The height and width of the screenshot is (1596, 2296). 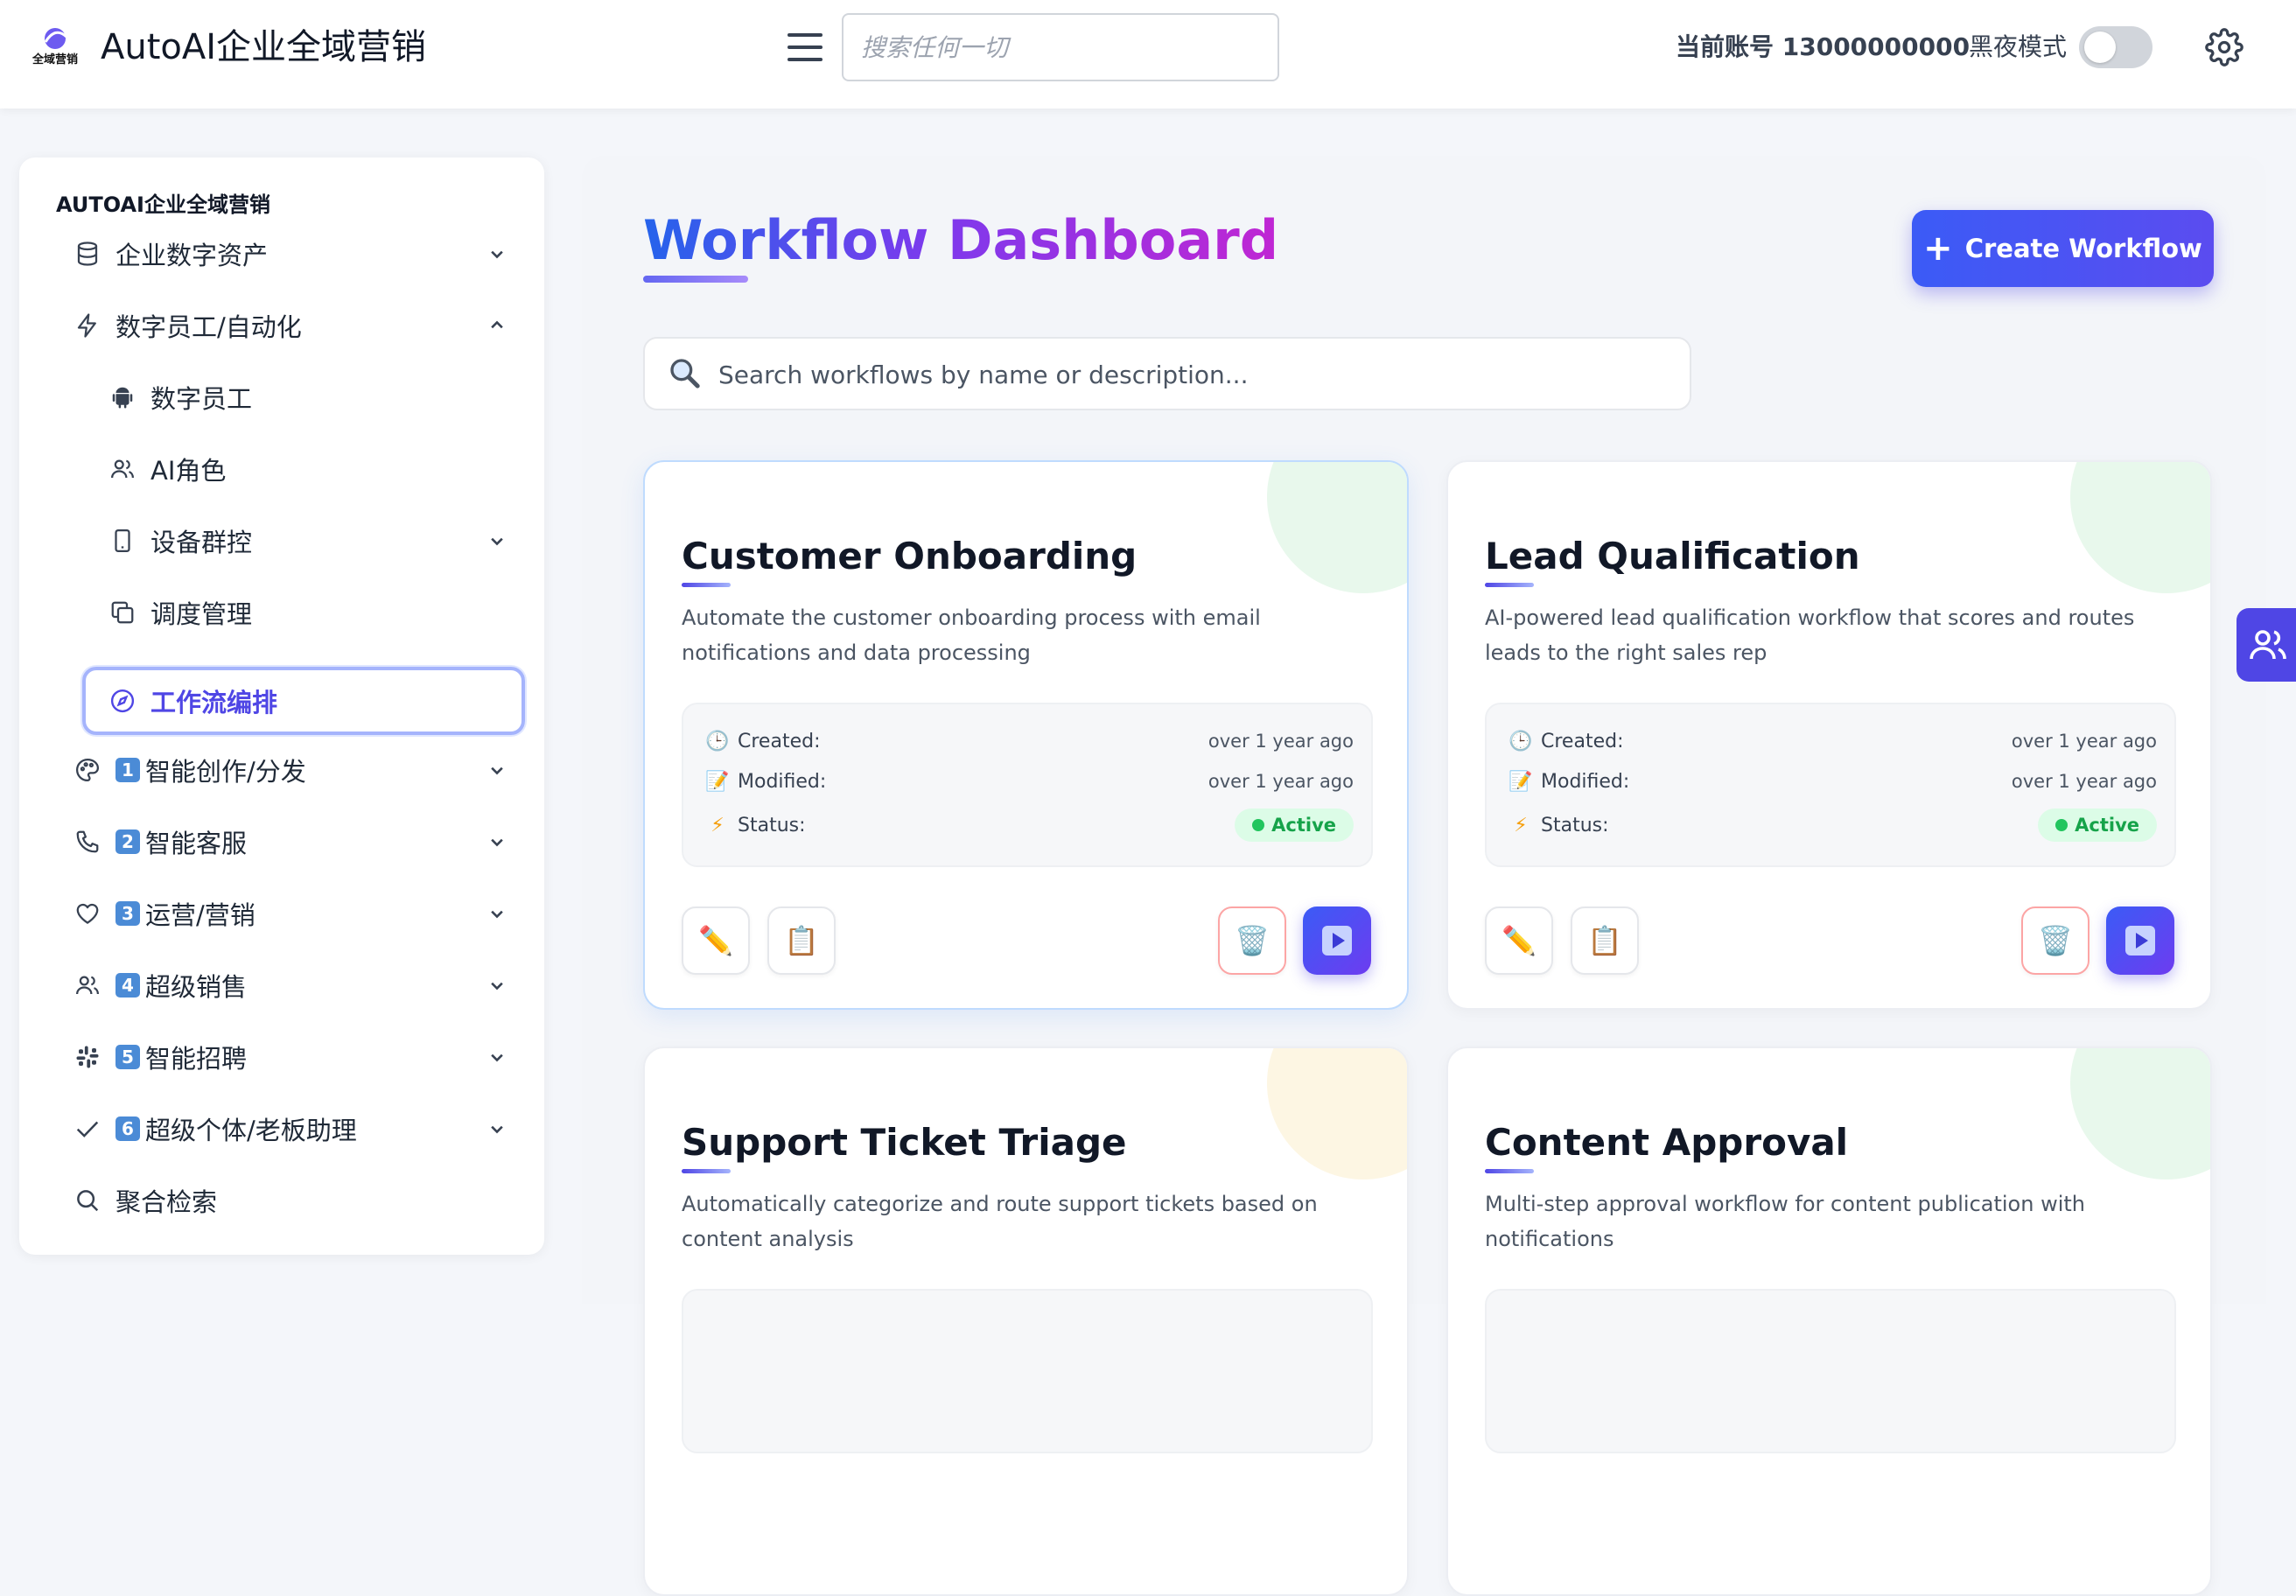 I want to click on sidebar-item-aggregate-search: 聚合检索, so click(x=290, y=1200).